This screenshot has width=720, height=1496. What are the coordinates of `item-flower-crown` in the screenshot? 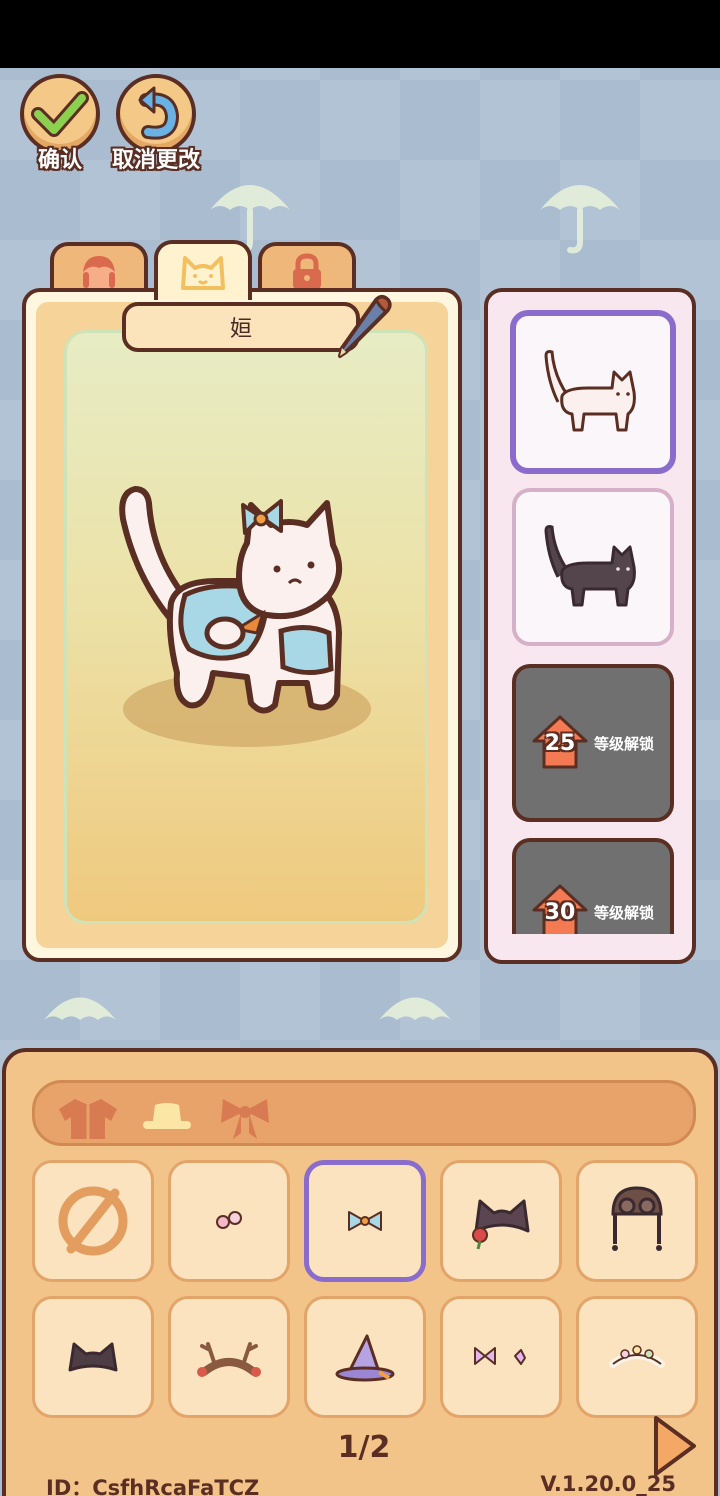 It's located at (637, 1357).